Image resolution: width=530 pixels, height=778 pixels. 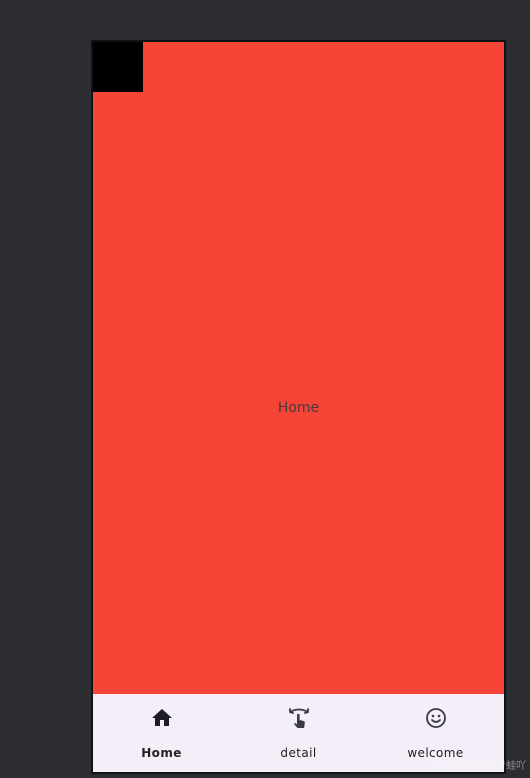 What do you see at coordinates (162, 718) in the screenshot?
I see `home-icon` at bounding box center [162, 718].